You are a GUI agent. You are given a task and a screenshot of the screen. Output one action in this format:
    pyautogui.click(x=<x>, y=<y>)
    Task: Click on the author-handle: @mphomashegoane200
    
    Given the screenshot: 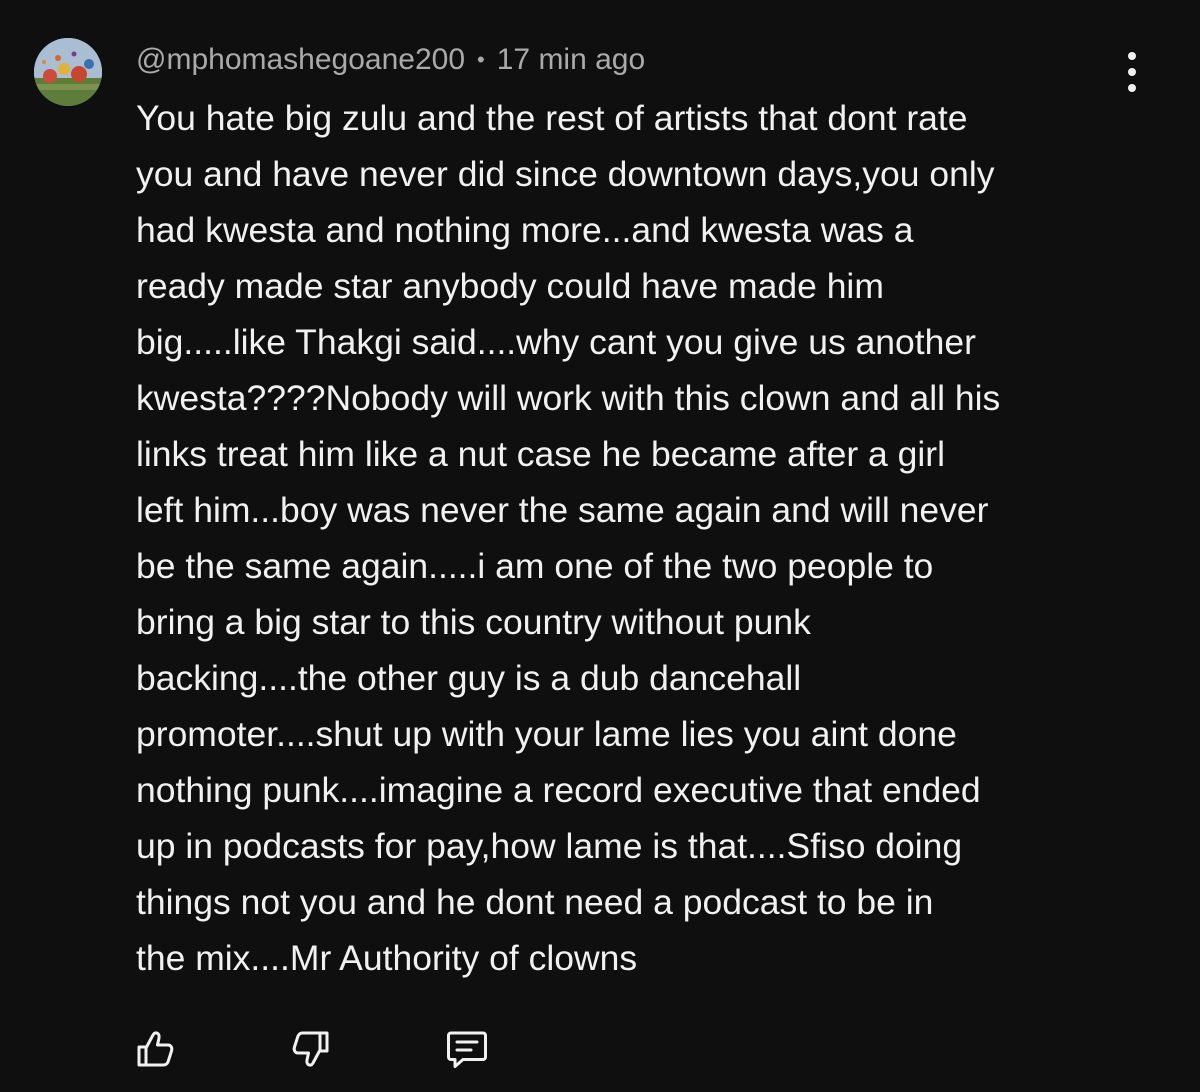 What is the action you would take?
    pyautogui.click(x=300, y=60)
    